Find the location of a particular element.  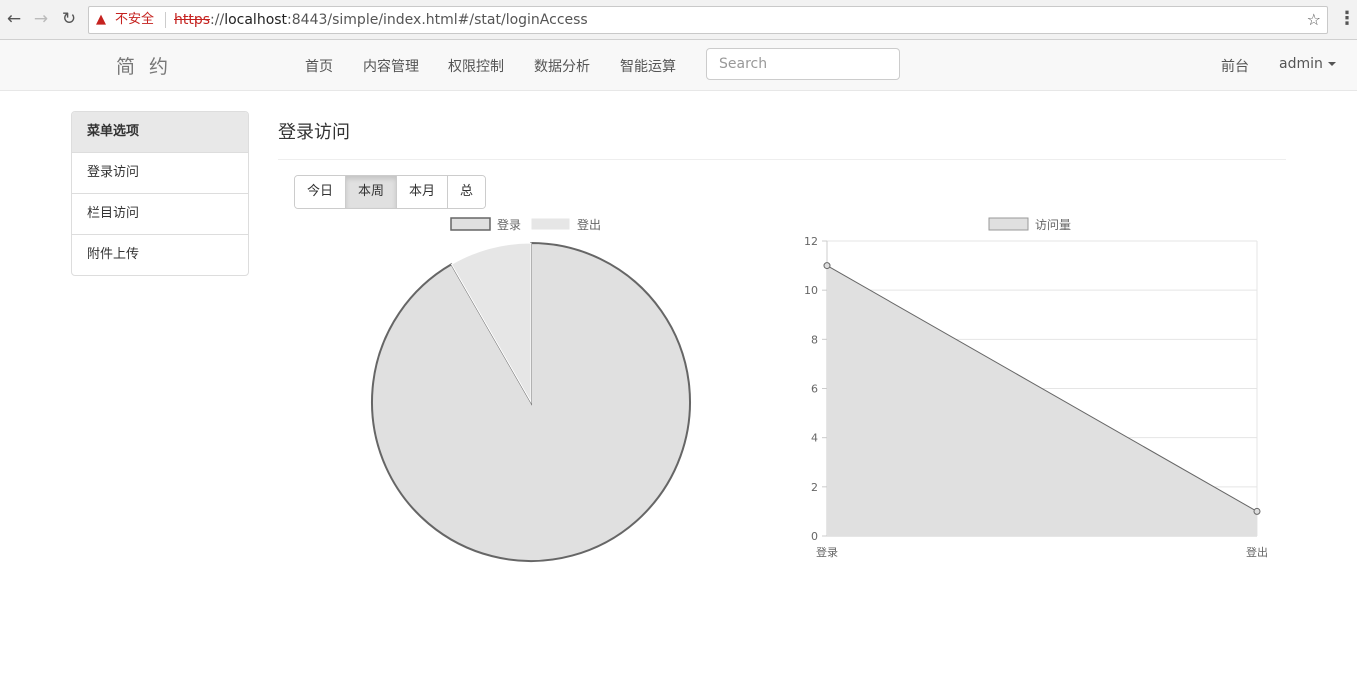

area-legend-label: 访问量 is located at coordinates (1053, 225).